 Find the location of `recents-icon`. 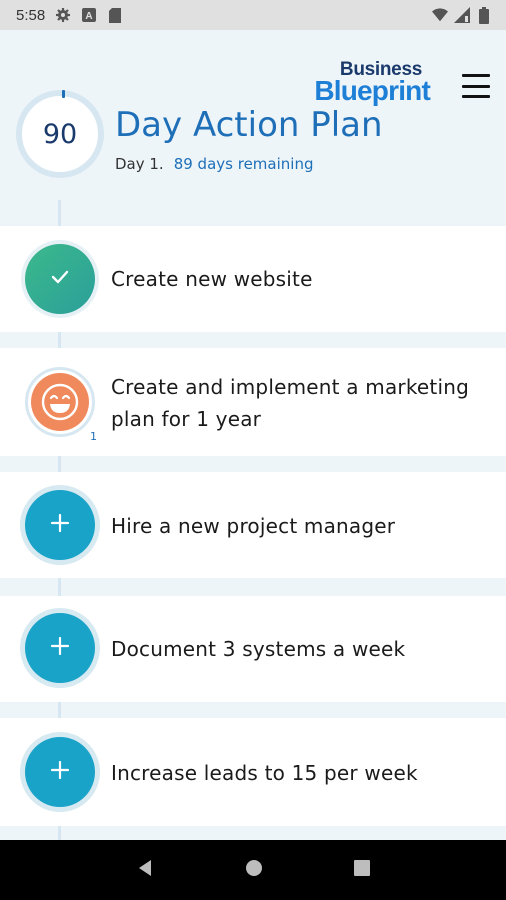

recents-icon is located at coordinates (362, 870).